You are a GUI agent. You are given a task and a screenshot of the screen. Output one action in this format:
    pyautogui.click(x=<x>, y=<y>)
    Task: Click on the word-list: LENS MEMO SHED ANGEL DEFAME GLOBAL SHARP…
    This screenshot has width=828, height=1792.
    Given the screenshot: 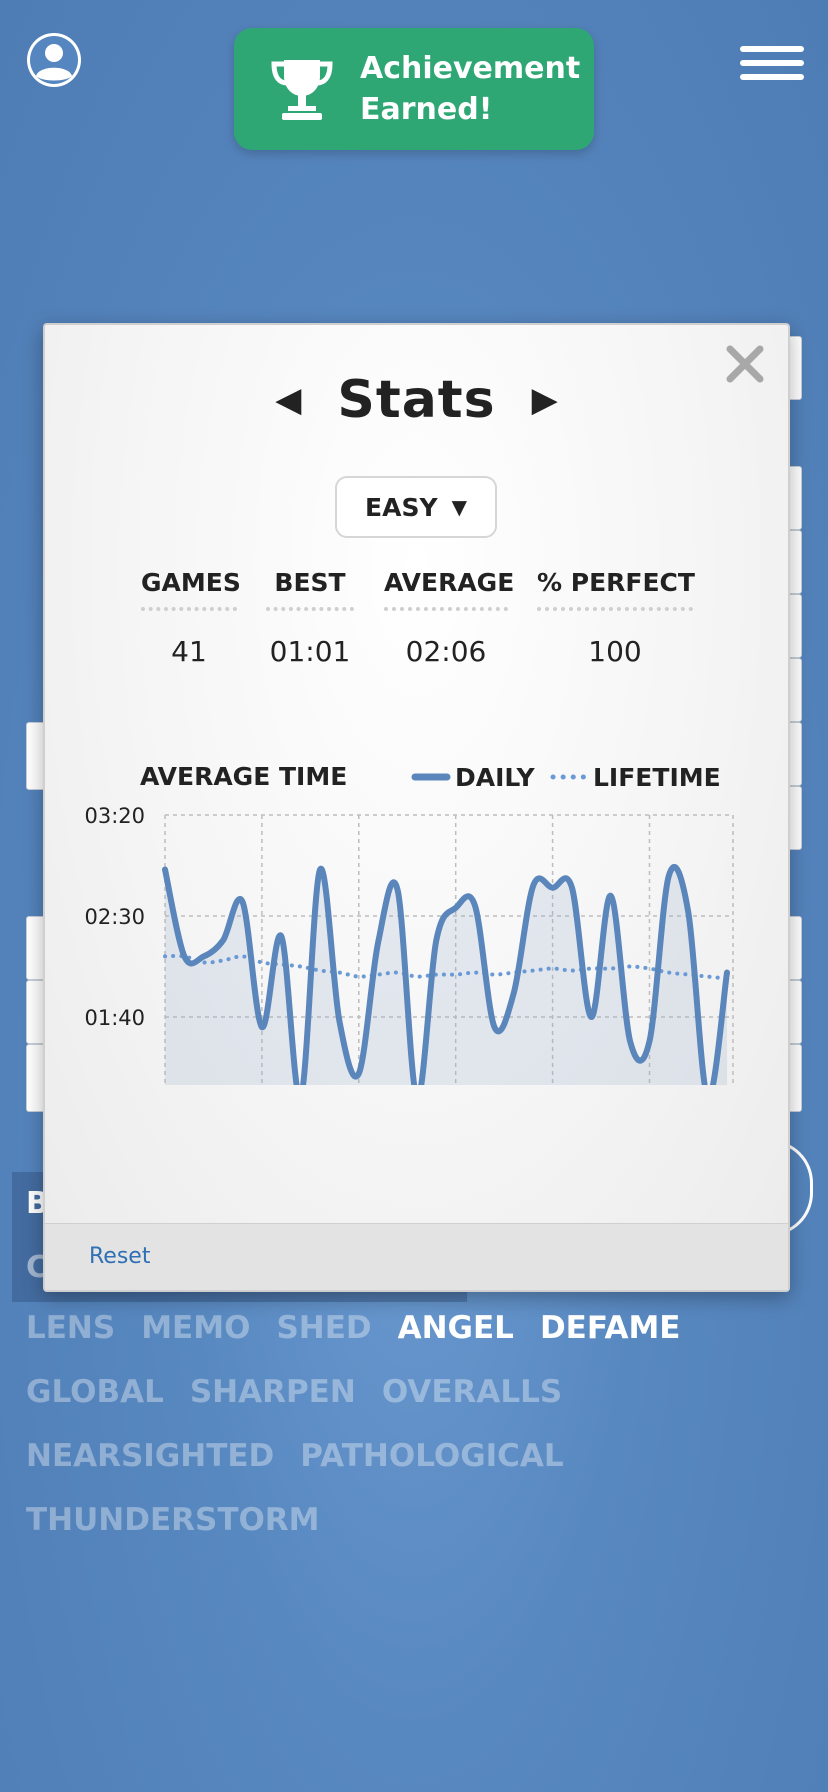 What is the action you would take?
    pyautogui.click(x=416, y=1438)
    